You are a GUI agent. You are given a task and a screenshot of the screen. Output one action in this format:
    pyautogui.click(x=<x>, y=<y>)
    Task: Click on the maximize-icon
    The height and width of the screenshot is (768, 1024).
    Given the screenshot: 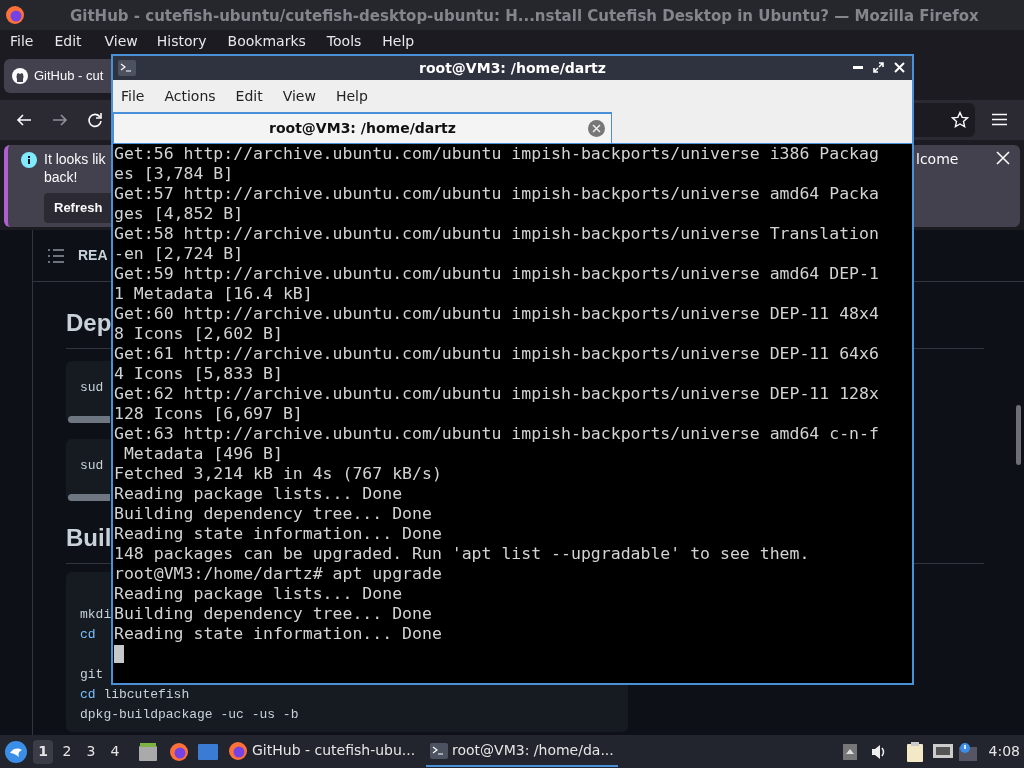 What is the action you would take?
    pyautogui.click(x=878, y=67)
    